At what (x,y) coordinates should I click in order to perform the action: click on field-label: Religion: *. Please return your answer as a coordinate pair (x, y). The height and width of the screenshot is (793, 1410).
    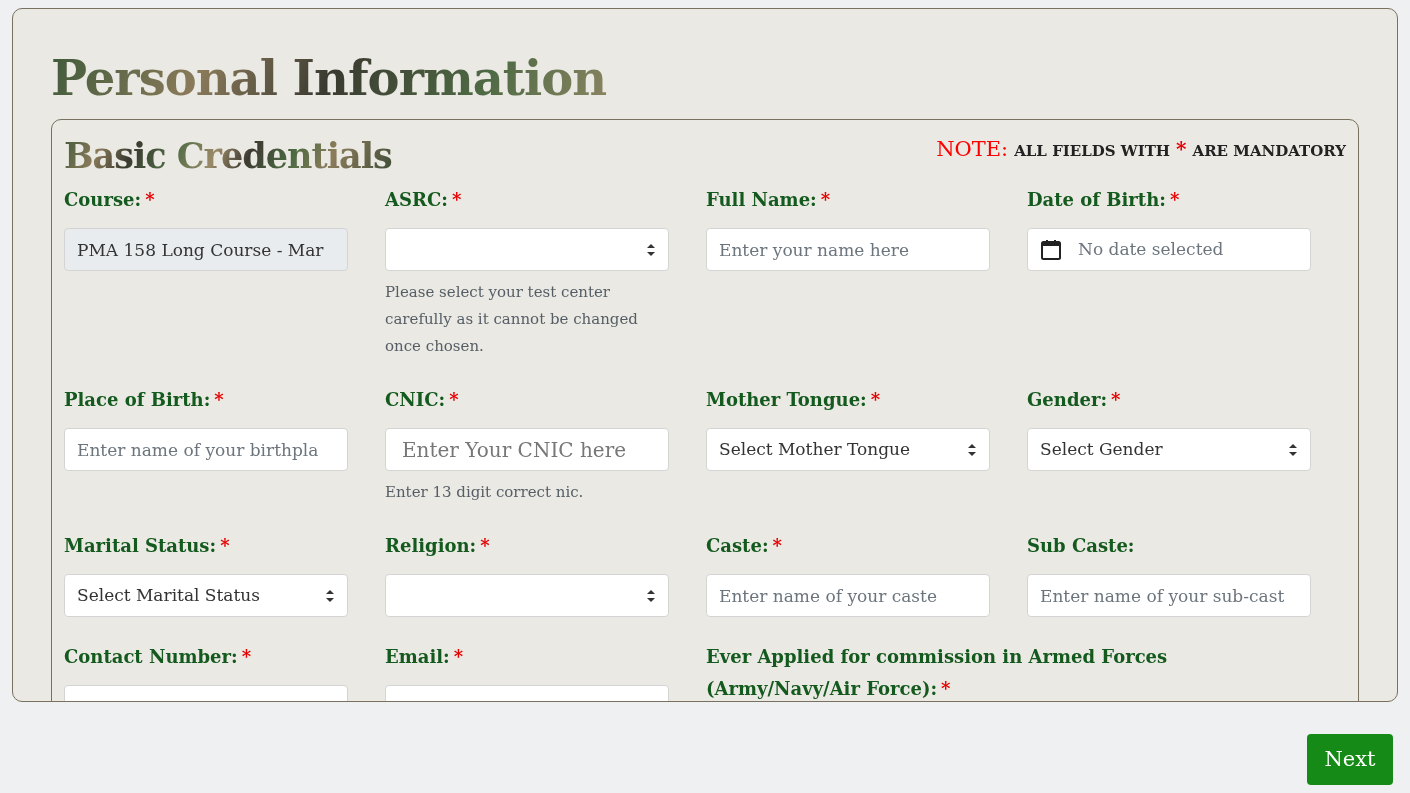
    Looking at the image, I should click on (437, 546).